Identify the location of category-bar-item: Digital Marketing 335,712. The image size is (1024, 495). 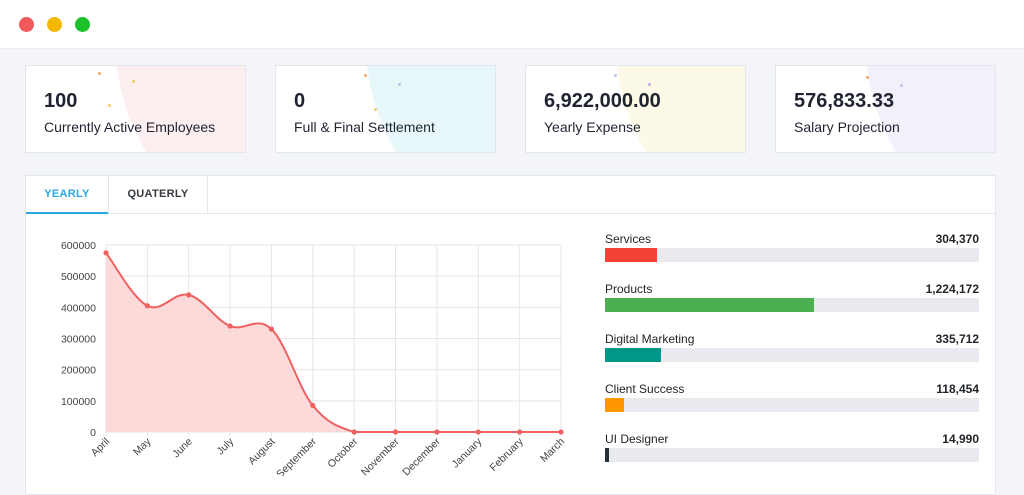
(792, 357).